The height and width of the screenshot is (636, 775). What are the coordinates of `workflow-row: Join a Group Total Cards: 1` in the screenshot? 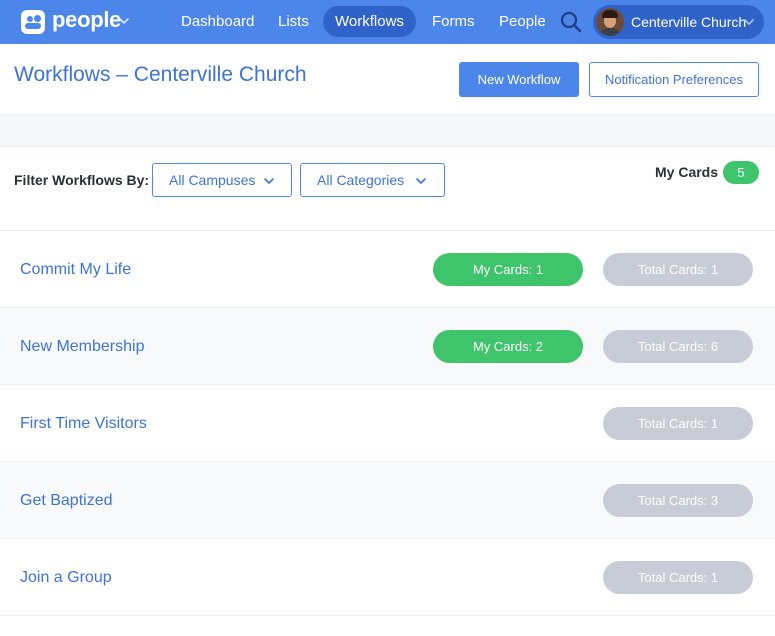 It's located at (387, 577).